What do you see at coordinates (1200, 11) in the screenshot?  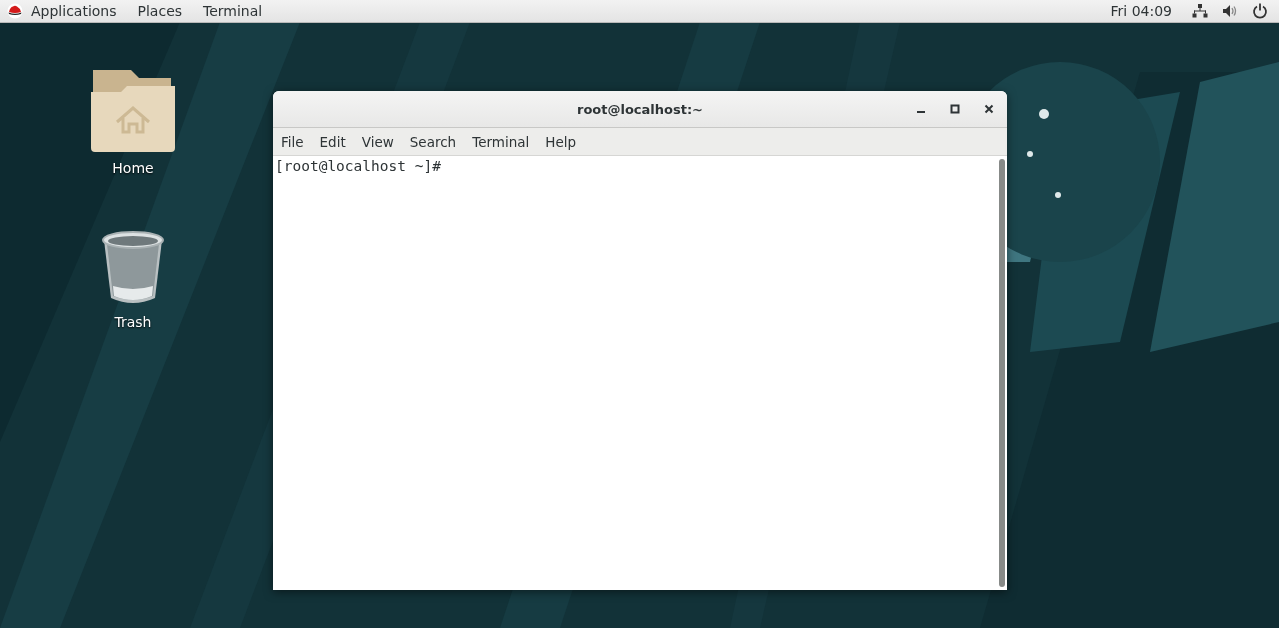 I see `network-icon` at bounding box center [1200, 11].